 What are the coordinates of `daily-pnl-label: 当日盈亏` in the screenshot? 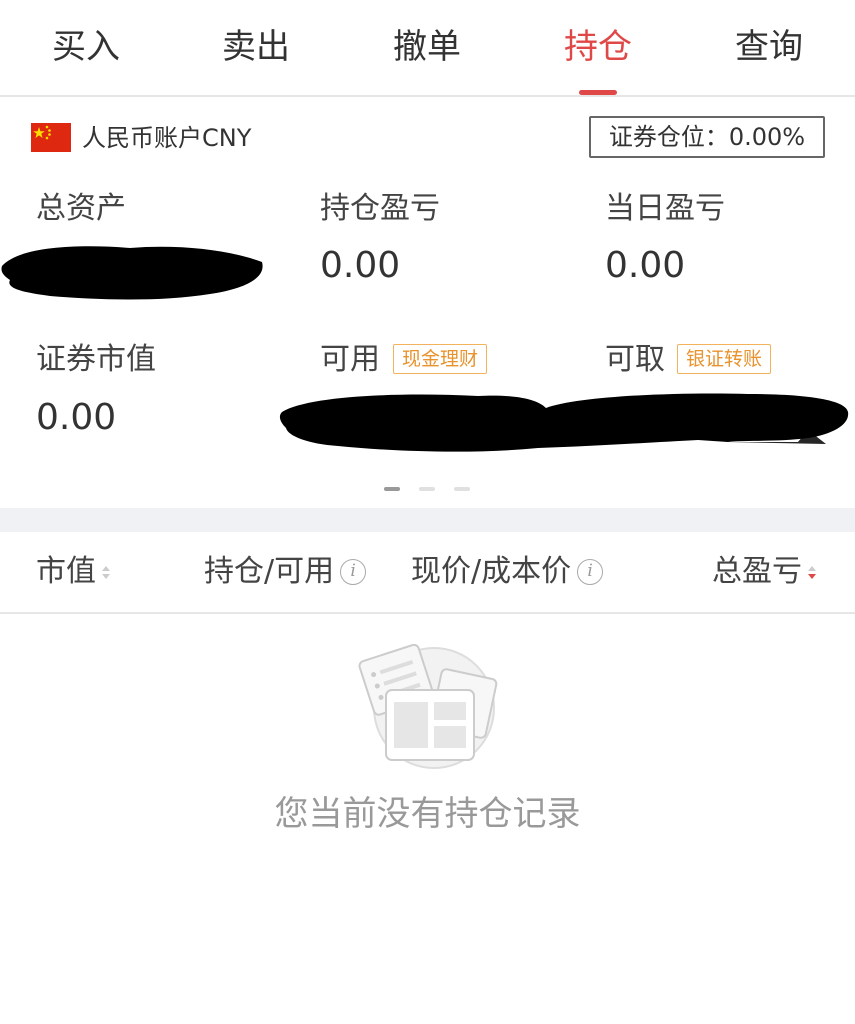 It's located at (665, 208).